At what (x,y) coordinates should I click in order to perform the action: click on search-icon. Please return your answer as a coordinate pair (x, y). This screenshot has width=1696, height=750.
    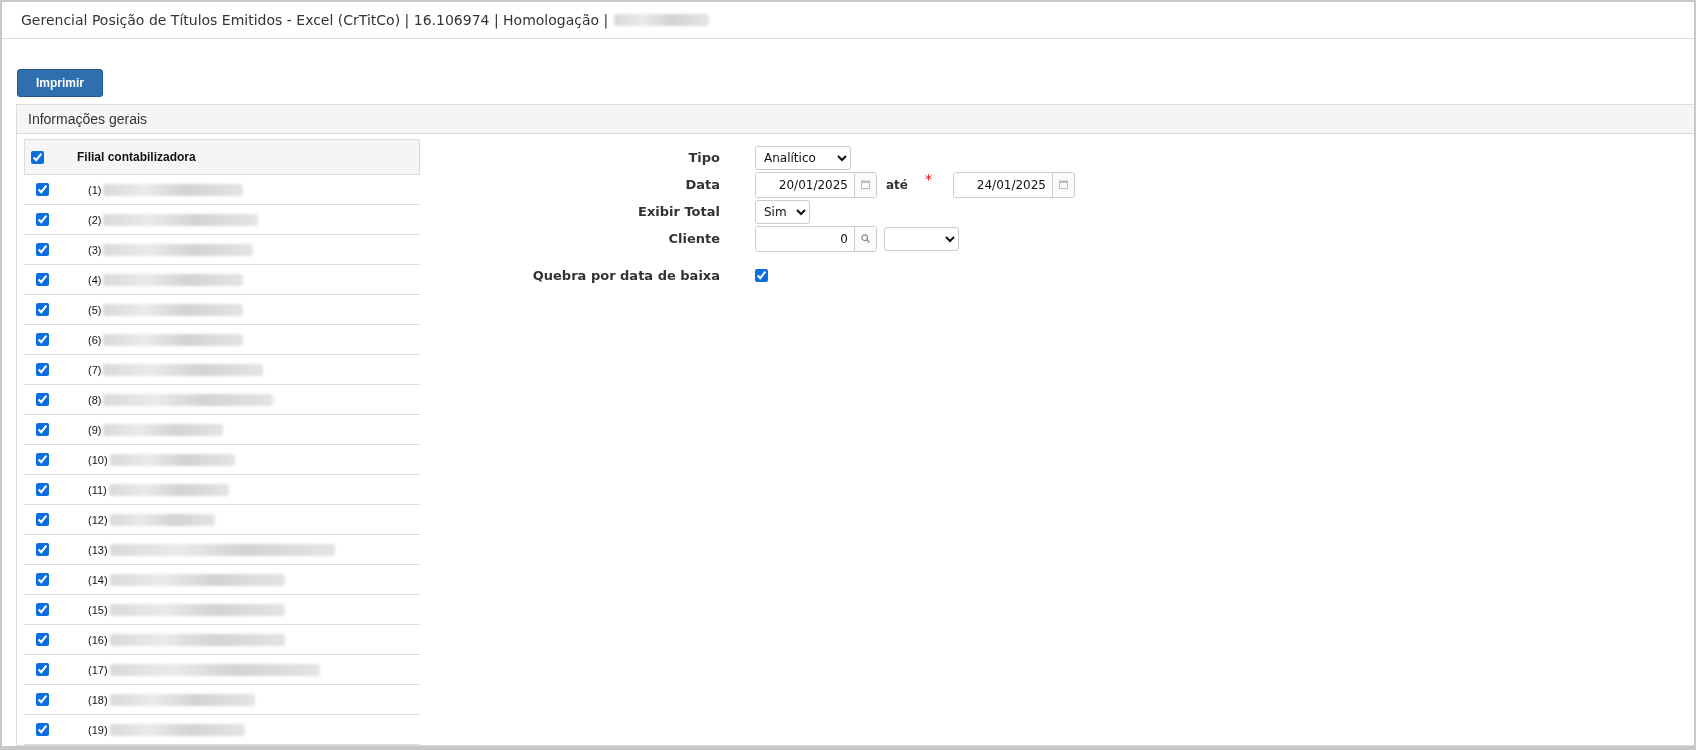
    Looking at the image, I should click on (865, 238).